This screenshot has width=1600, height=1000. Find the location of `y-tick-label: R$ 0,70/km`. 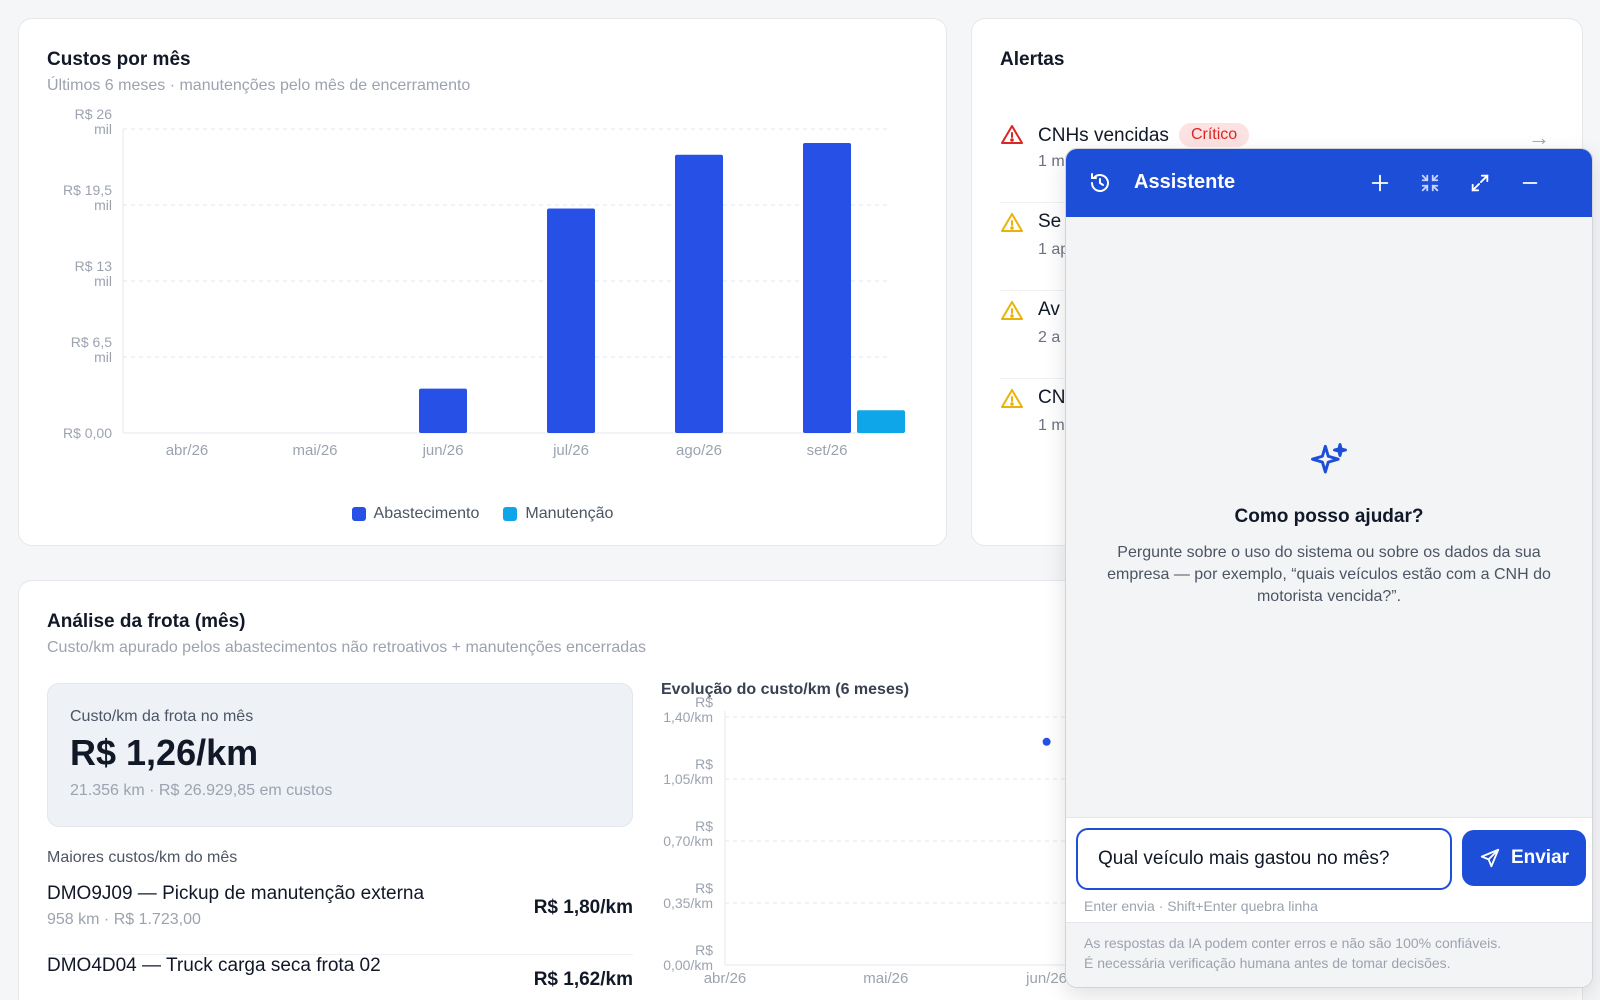

y-tick-label: R$ 0,70/km is located at coordinates (688, 833).